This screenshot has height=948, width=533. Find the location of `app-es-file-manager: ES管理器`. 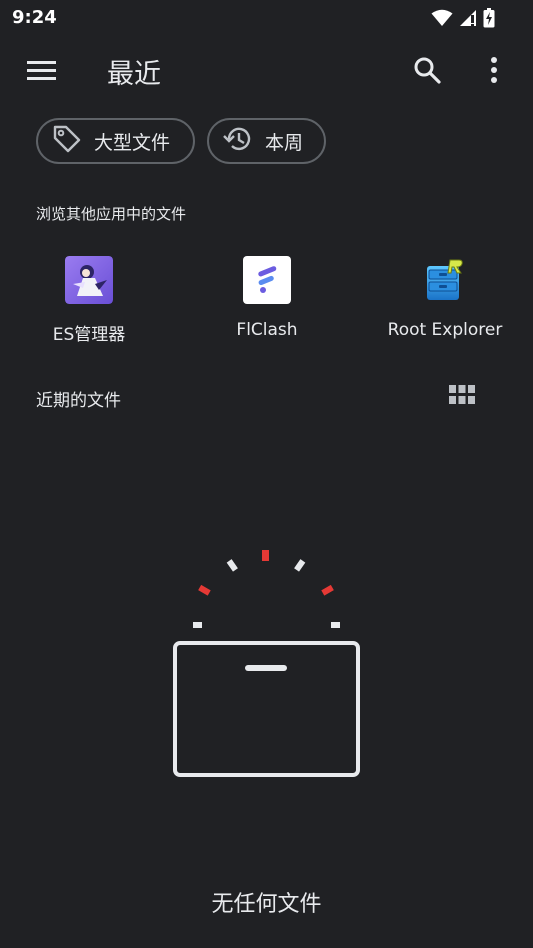

app-es-file-manager: ES管理器 is located at coordinates (89, 300).